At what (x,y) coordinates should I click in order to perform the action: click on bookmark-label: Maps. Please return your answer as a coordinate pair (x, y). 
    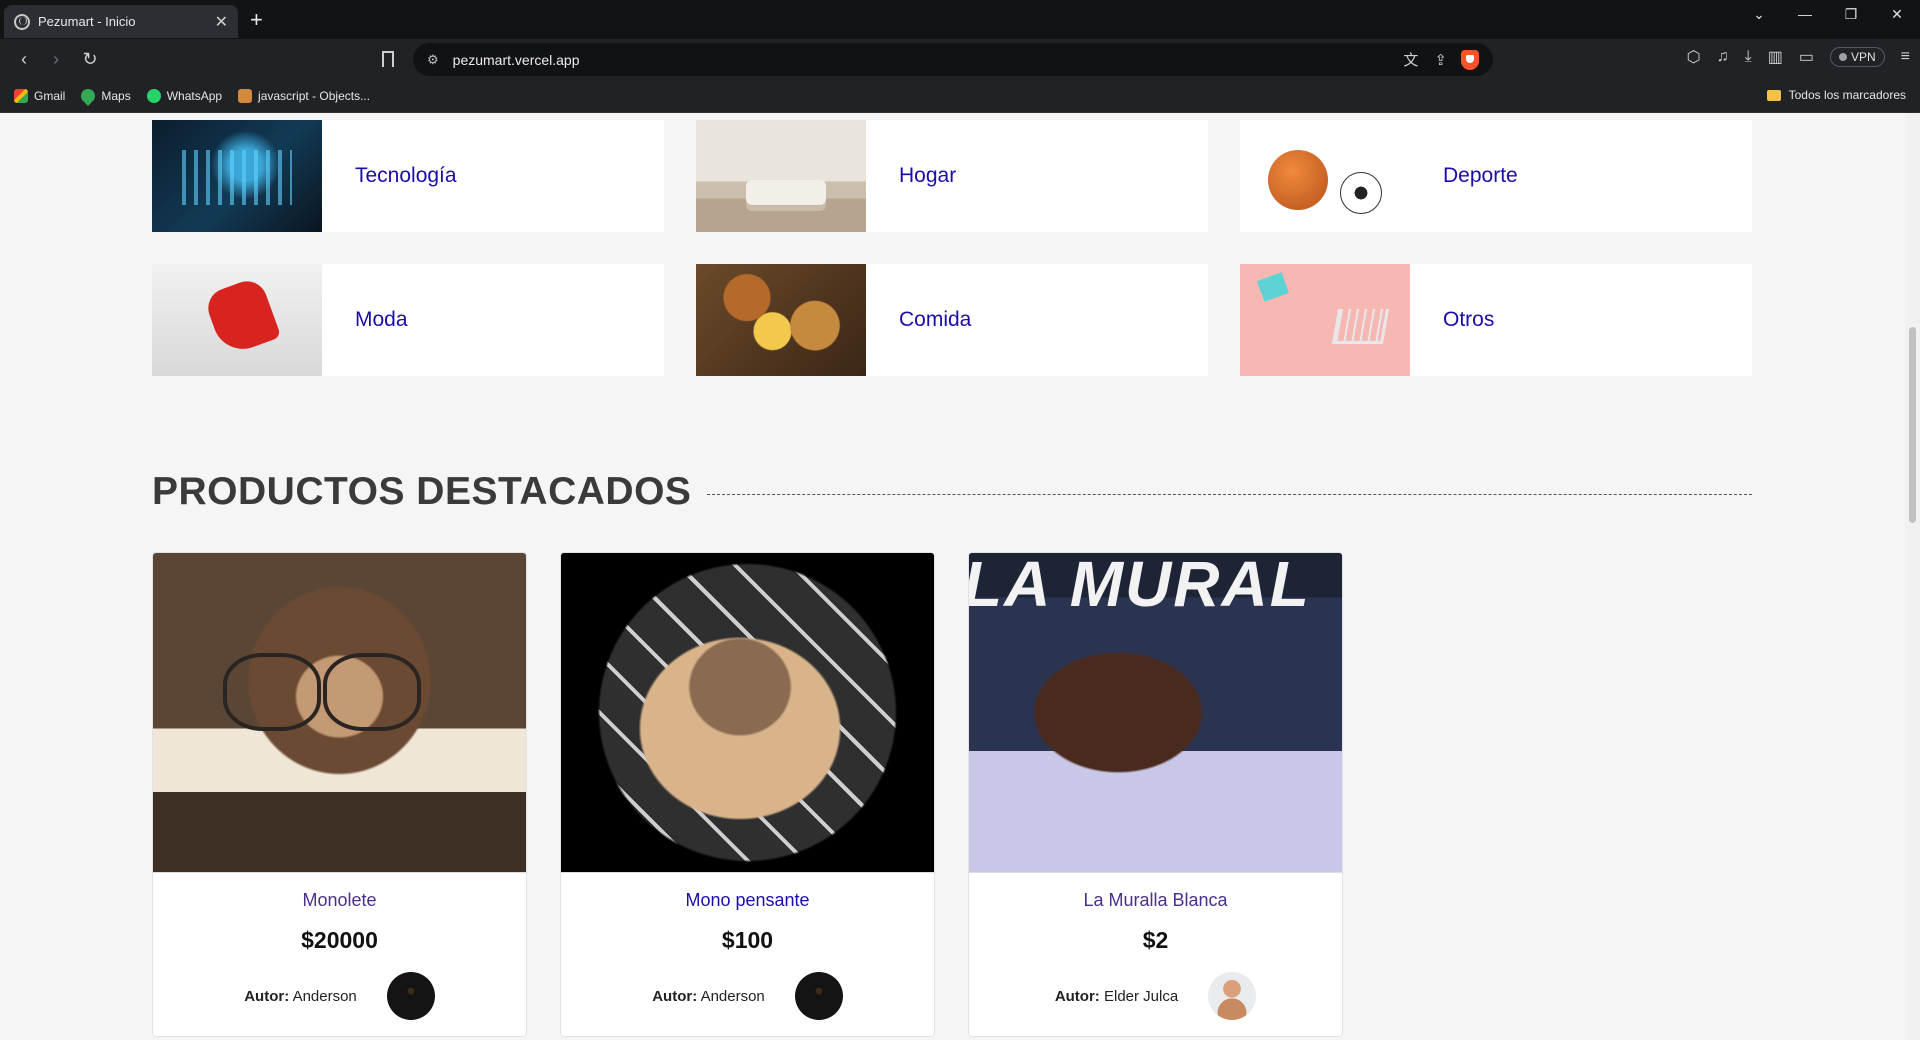
    Looking at the image, I should click on (116, 96).